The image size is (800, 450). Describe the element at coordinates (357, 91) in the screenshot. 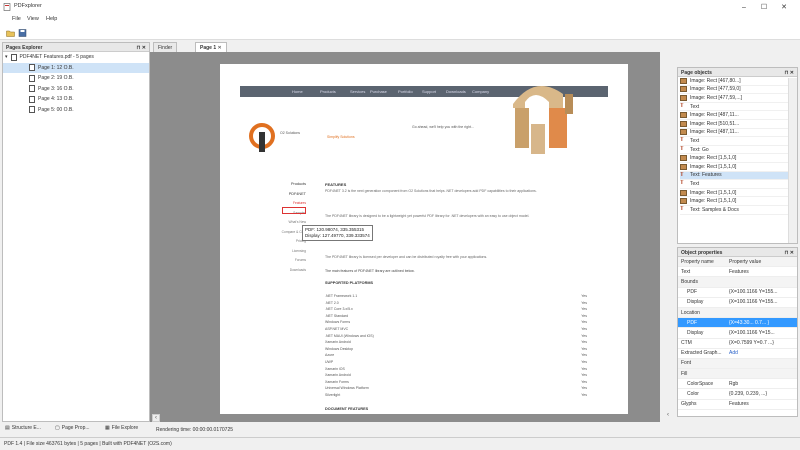

I see `page-nav-item: Services` at that location.